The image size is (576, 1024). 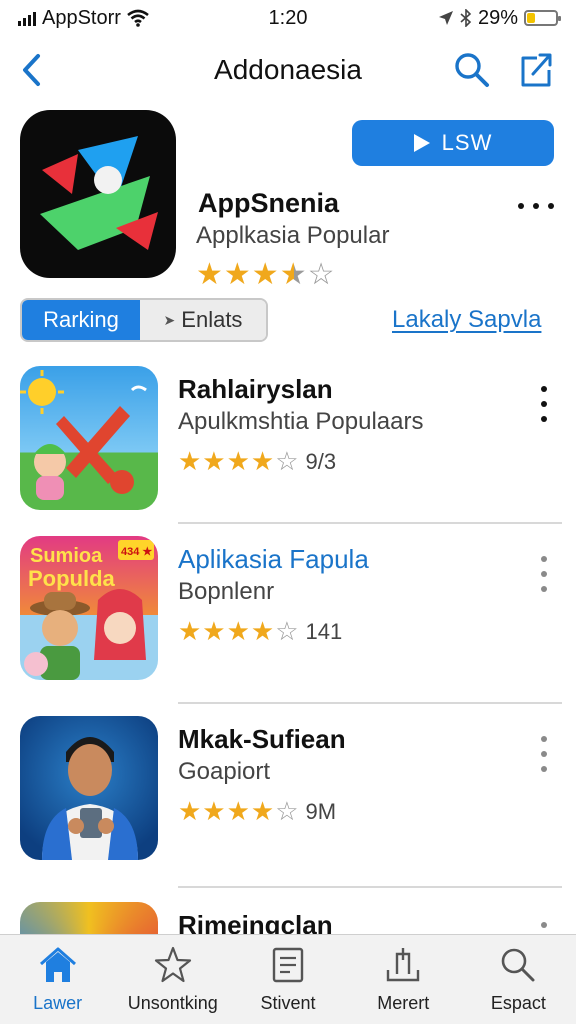 I want to click on tab-enlats-label: Enlats, so click(x=212, y=319).